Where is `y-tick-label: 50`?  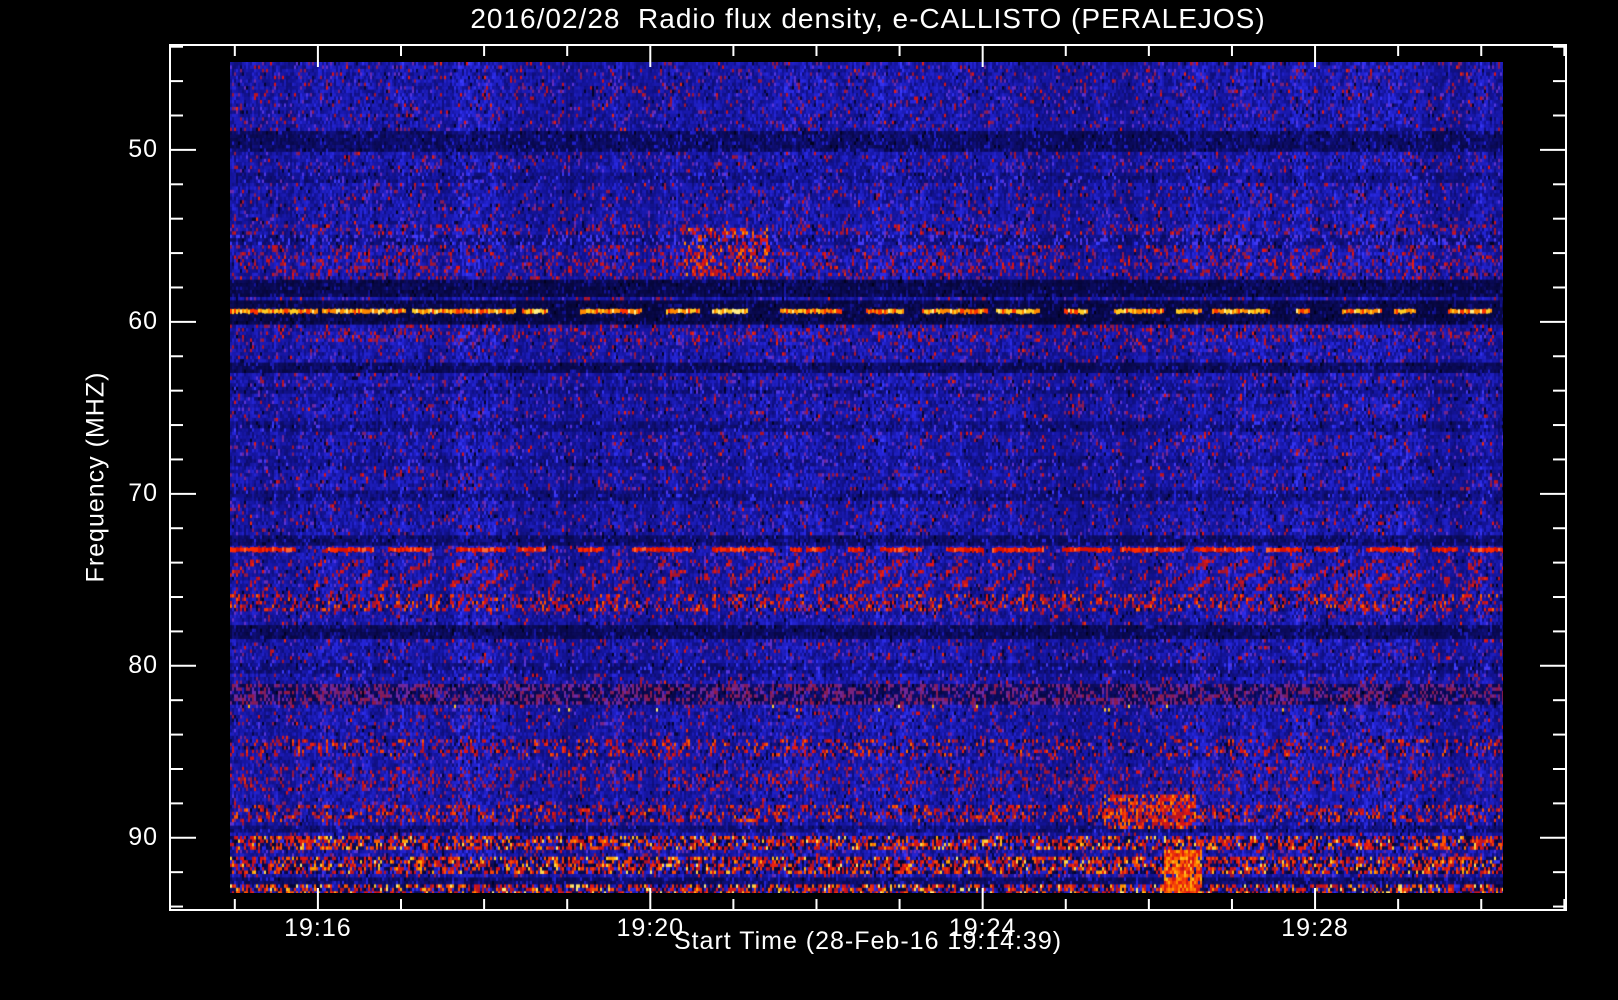 y-tick-label: 50 is located at coordinates (143, 148).